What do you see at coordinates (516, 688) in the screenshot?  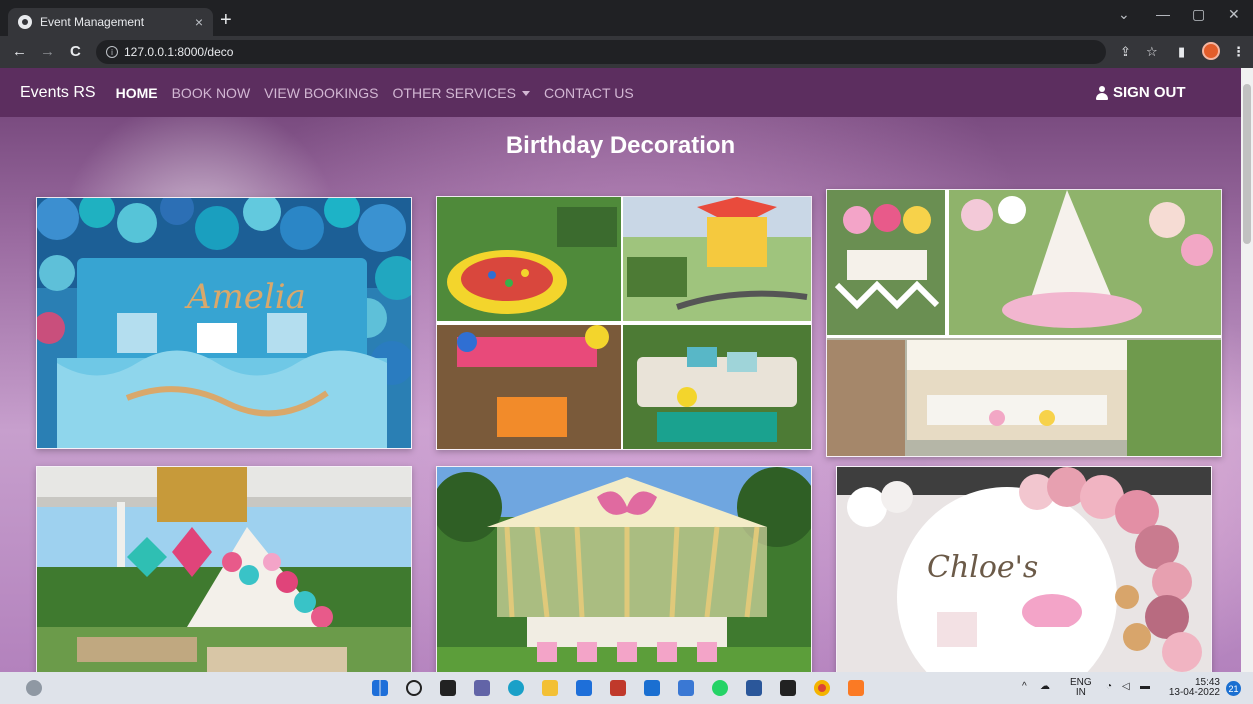 I see `edge-icon` at bounding box center [516, 688].